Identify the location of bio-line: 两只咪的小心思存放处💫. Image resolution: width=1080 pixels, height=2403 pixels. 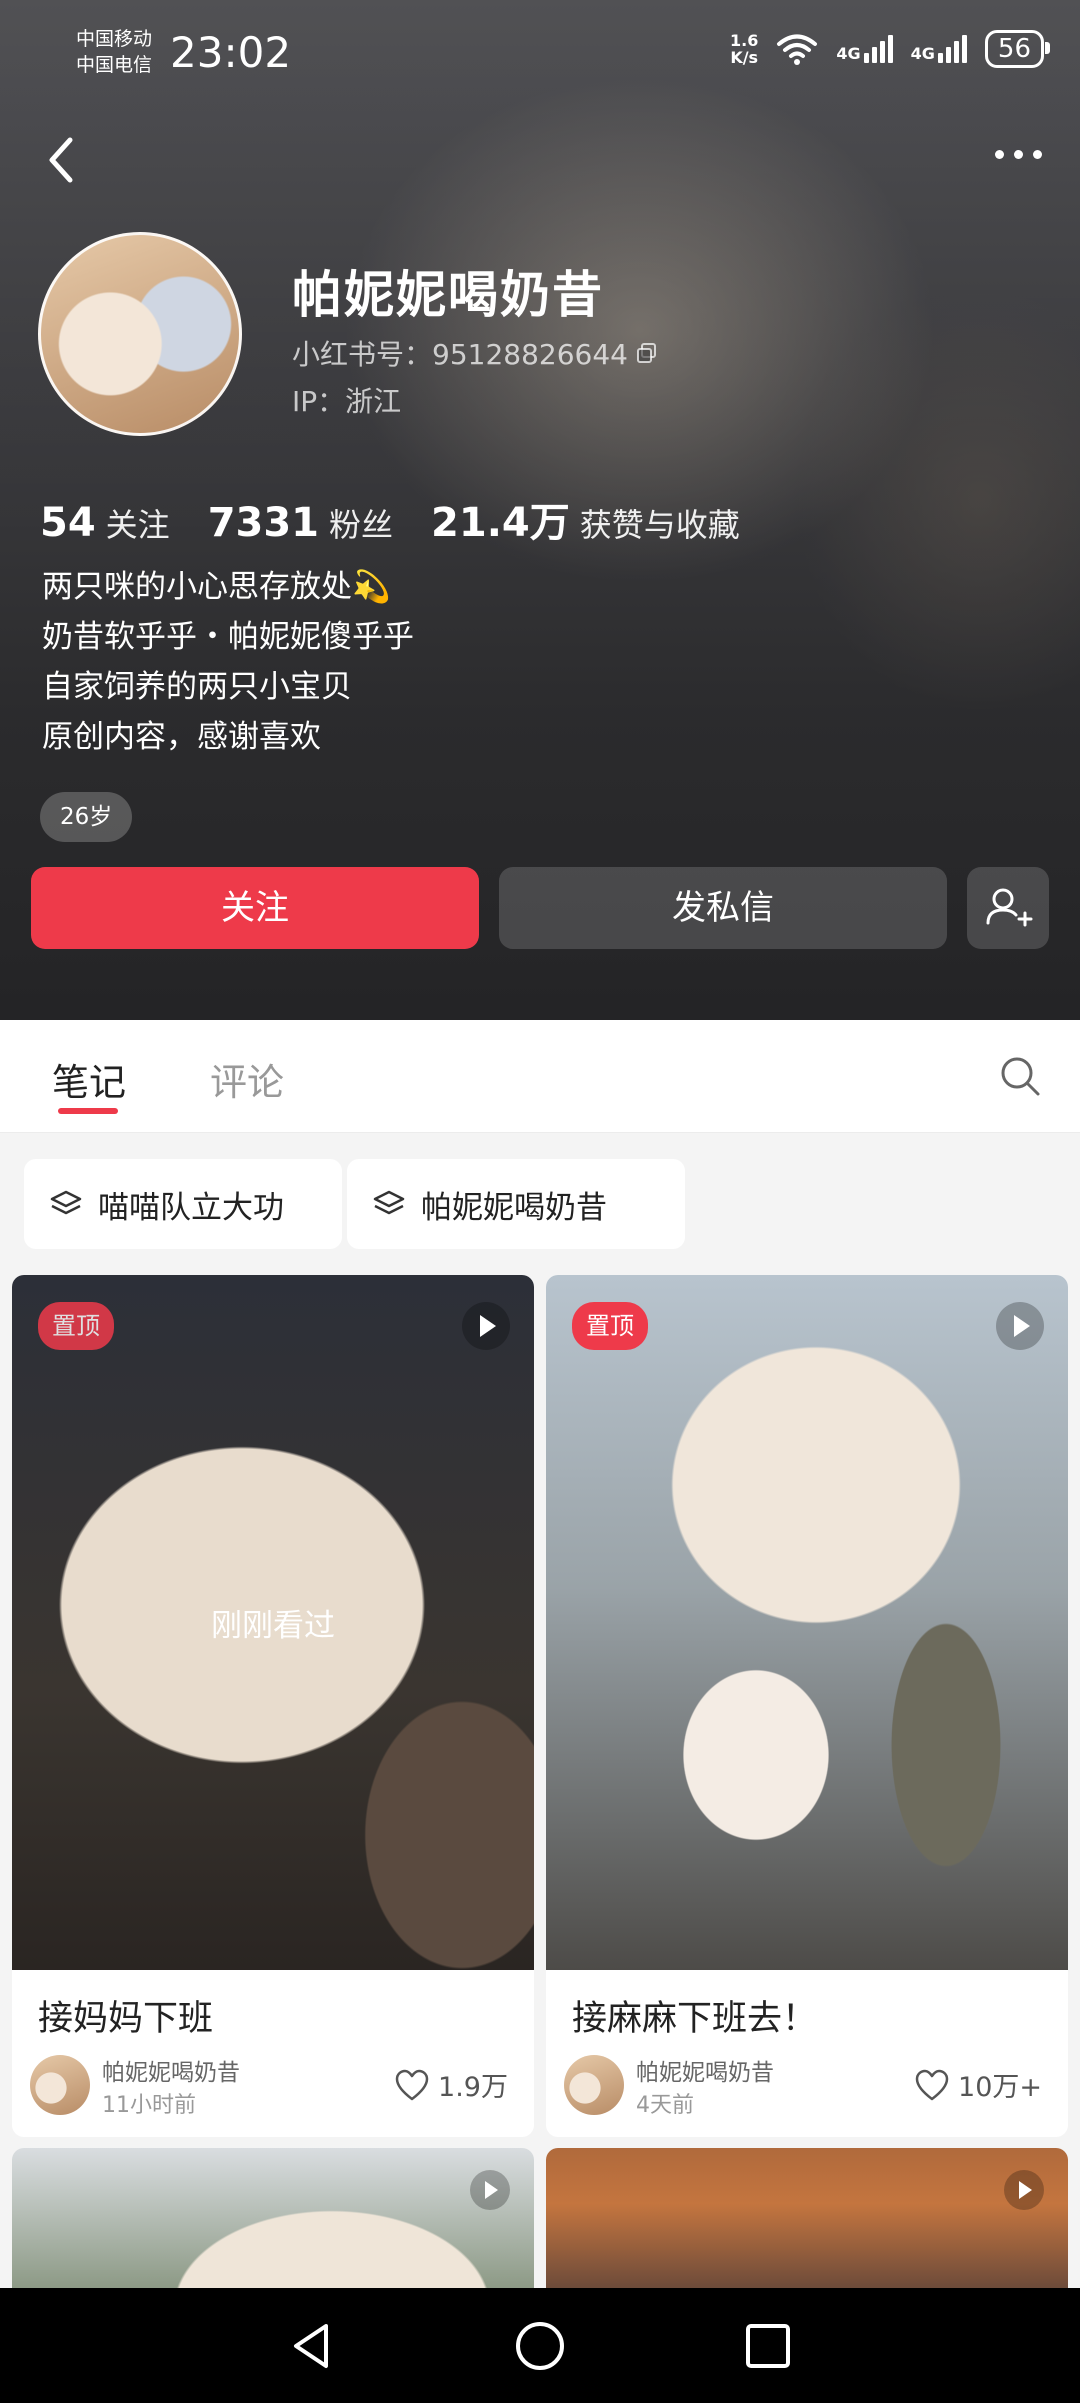
(216, 587).